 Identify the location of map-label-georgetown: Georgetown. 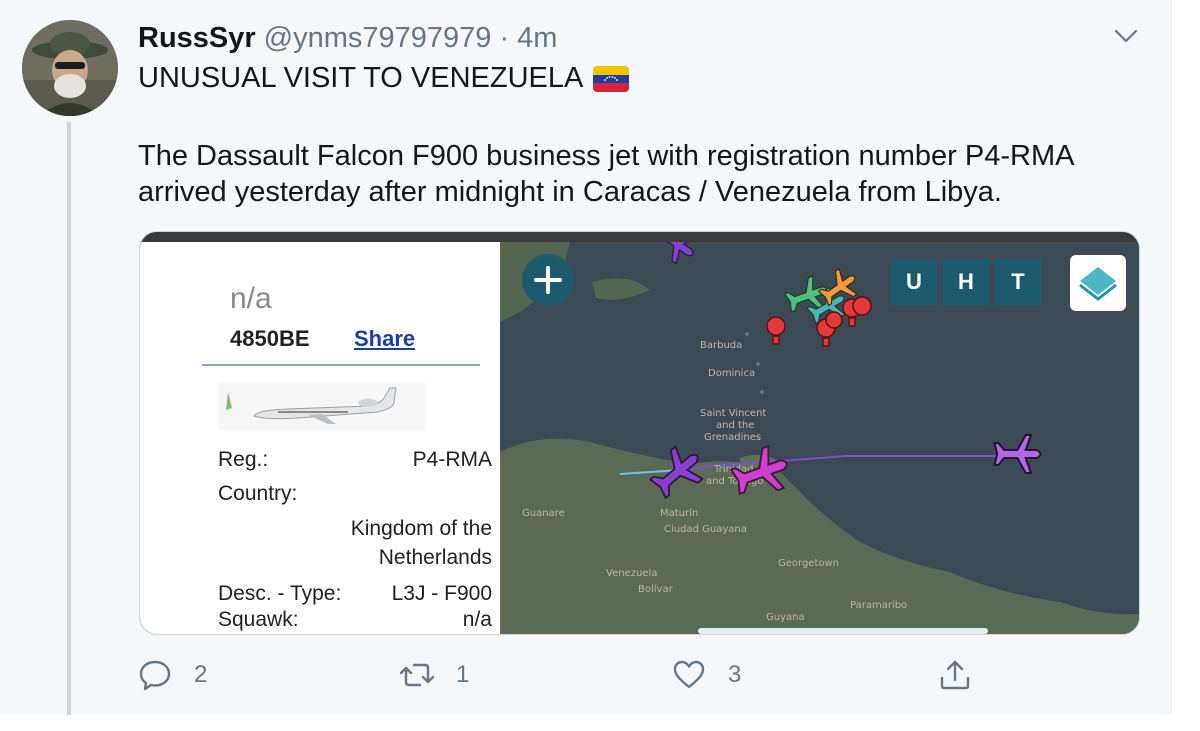
(809, 563).